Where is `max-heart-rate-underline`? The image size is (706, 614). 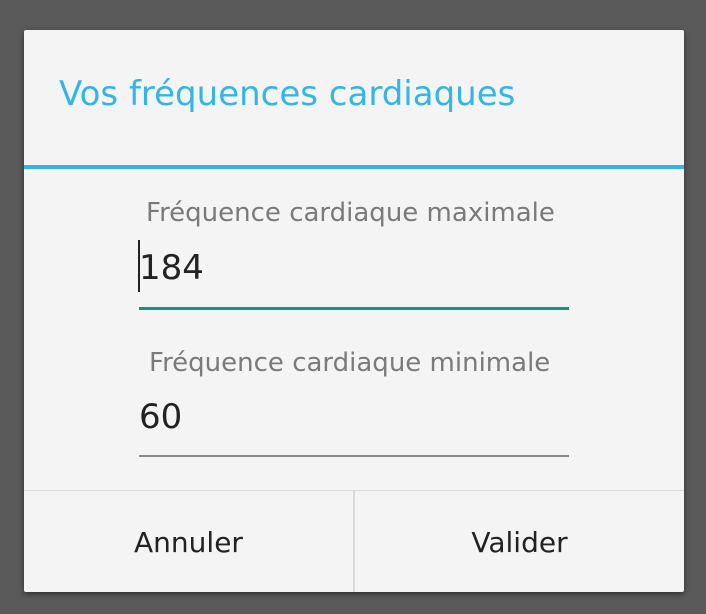
max-heart-rate-underline is located at coordinates (354, 308).